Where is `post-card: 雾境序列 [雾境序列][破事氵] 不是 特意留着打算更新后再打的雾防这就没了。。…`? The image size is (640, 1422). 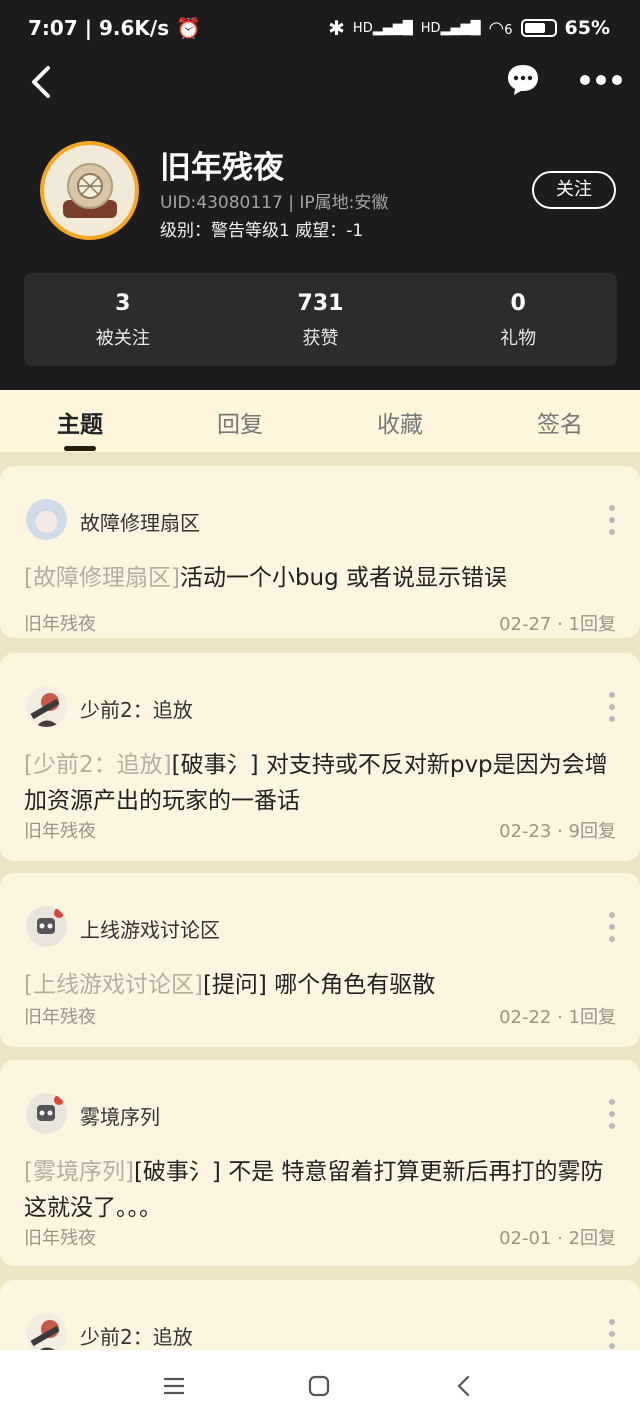 post-card: 雾境序列 [雾境序列][破事氵] 不是 特意留着打算更新后再打的雾防这就没了。。… is located at coordinates (320, 1163).